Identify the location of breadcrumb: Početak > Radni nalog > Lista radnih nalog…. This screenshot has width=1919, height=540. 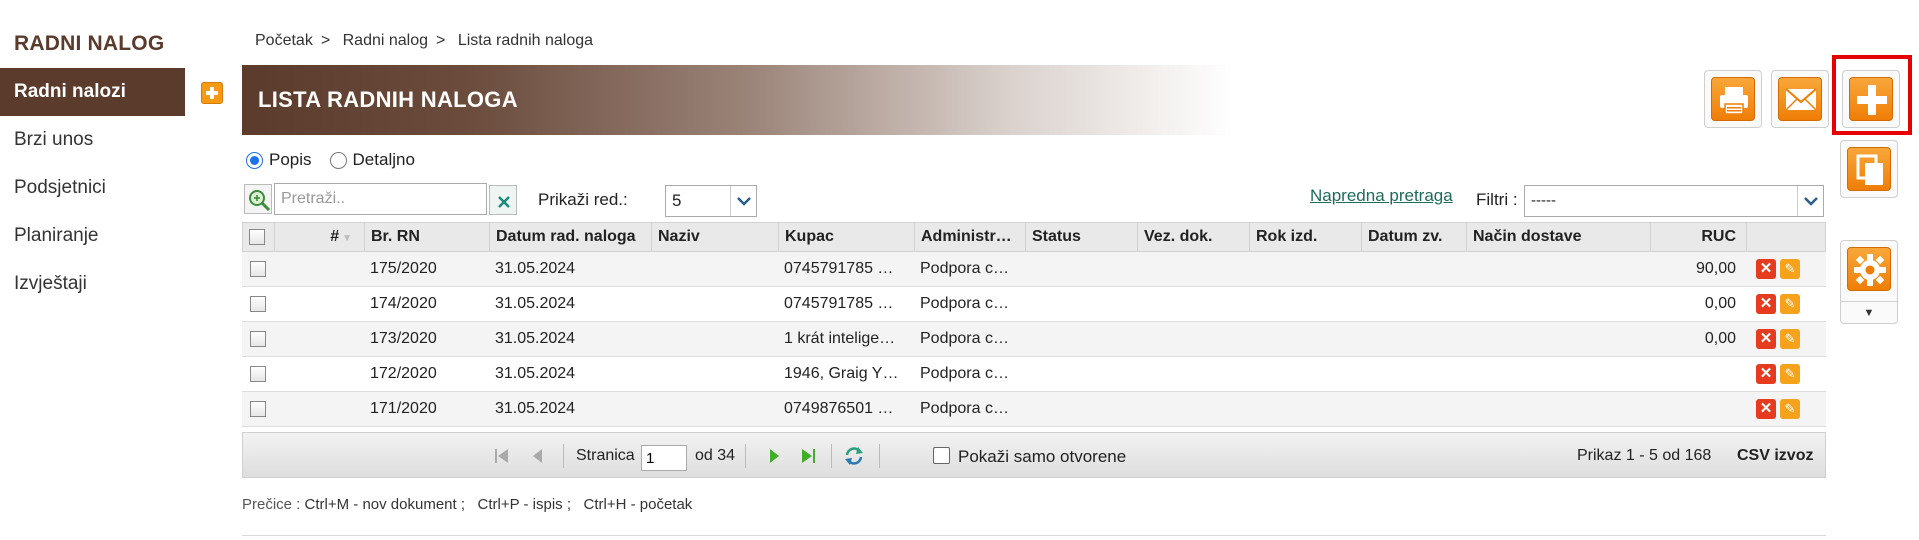
(428, 41).